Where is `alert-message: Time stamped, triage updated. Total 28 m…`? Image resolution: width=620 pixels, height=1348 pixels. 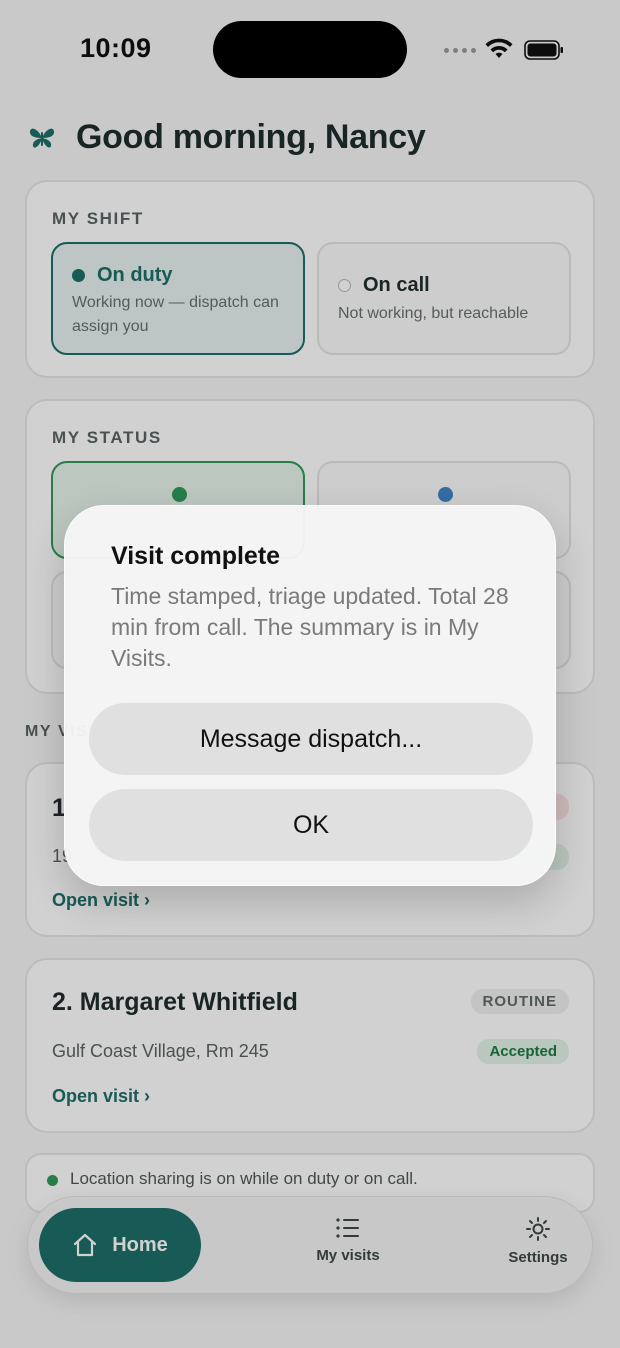
alert-message: Time stamped, triage updated. Total 28 m… is located at coordinates (310, 627).